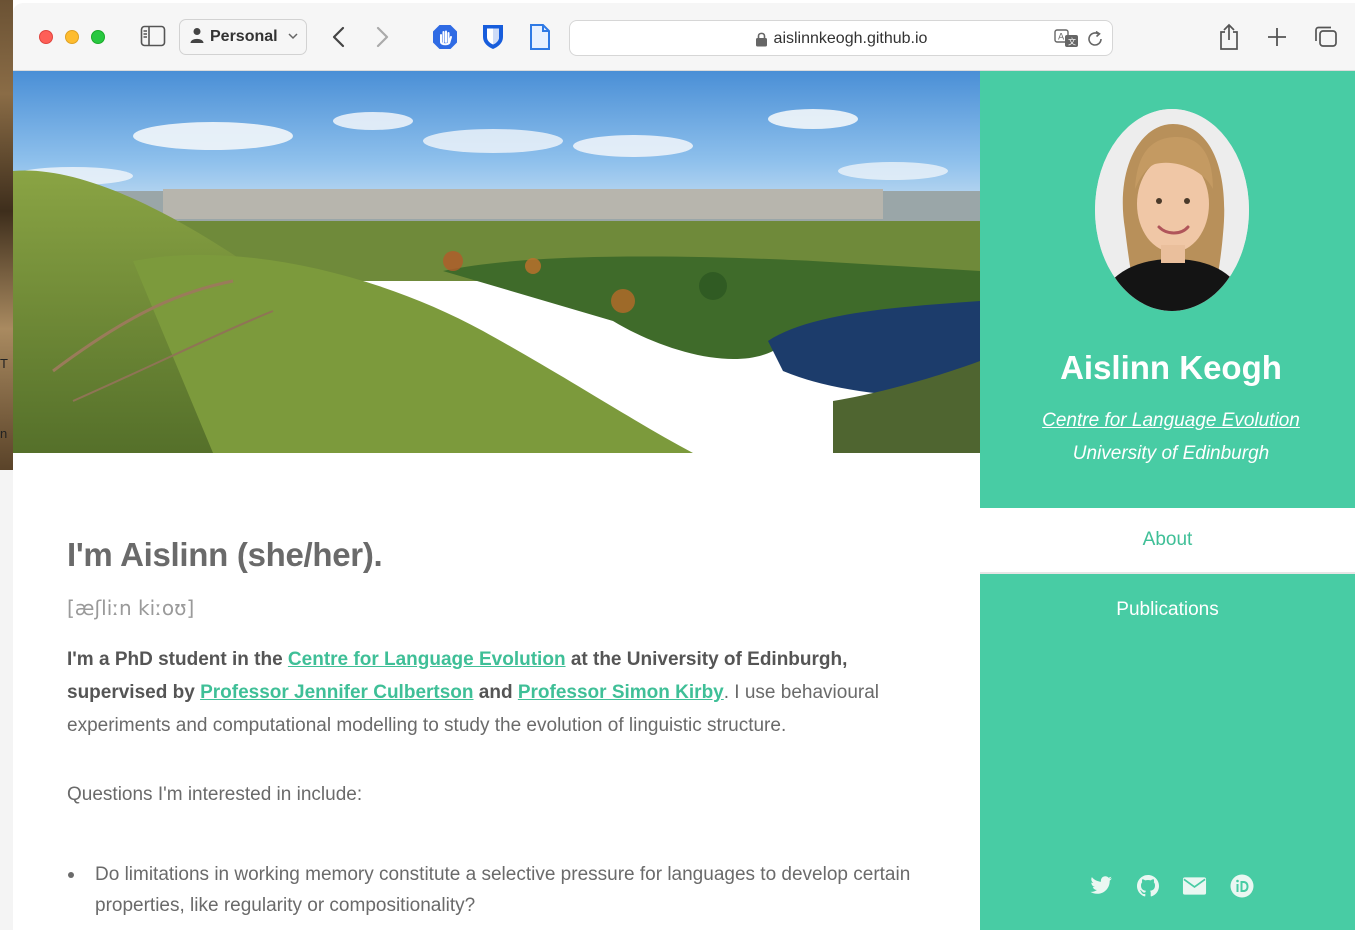 The image size is (1355, 930). What do you see at coordinates (1171, 420) in the screenshot?
I see `affiliation-link: Centre for Language Evolution` at bounding box center [1171, 420].